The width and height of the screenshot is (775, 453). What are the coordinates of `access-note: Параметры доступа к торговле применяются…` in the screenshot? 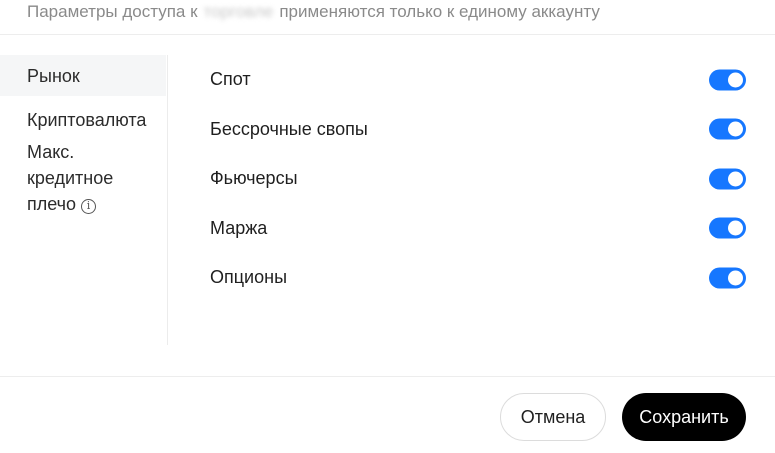 It's located at (313, 12).